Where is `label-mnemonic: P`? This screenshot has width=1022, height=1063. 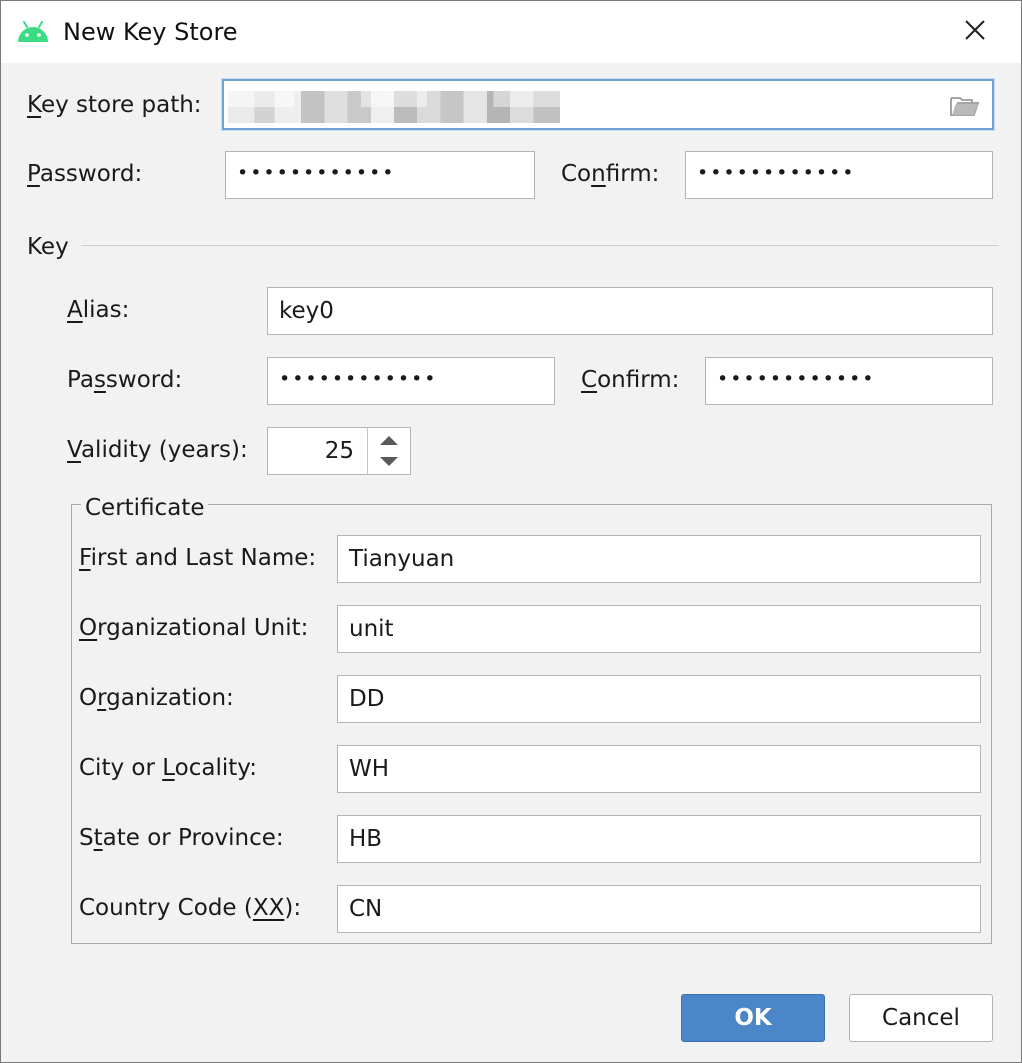 label-mnemonic: P is located at coordinates (33, 174).